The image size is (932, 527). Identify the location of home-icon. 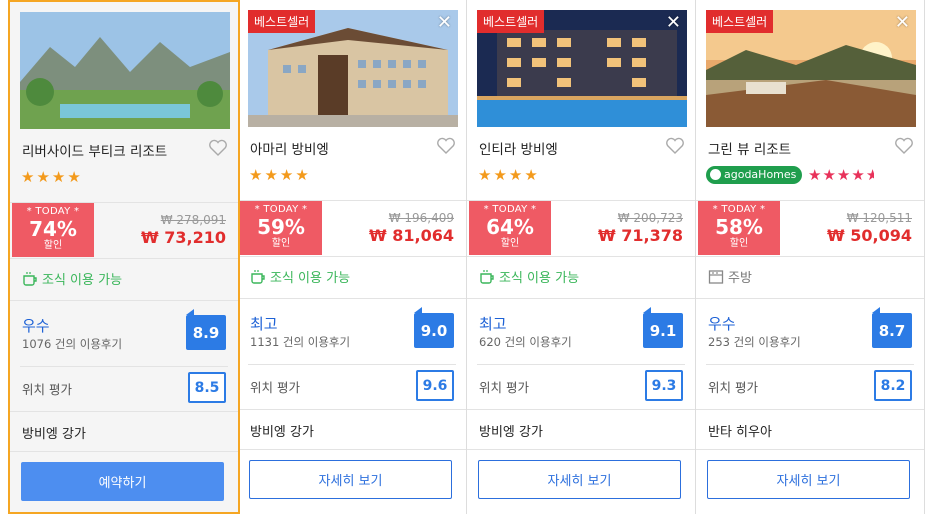
(715, 174).